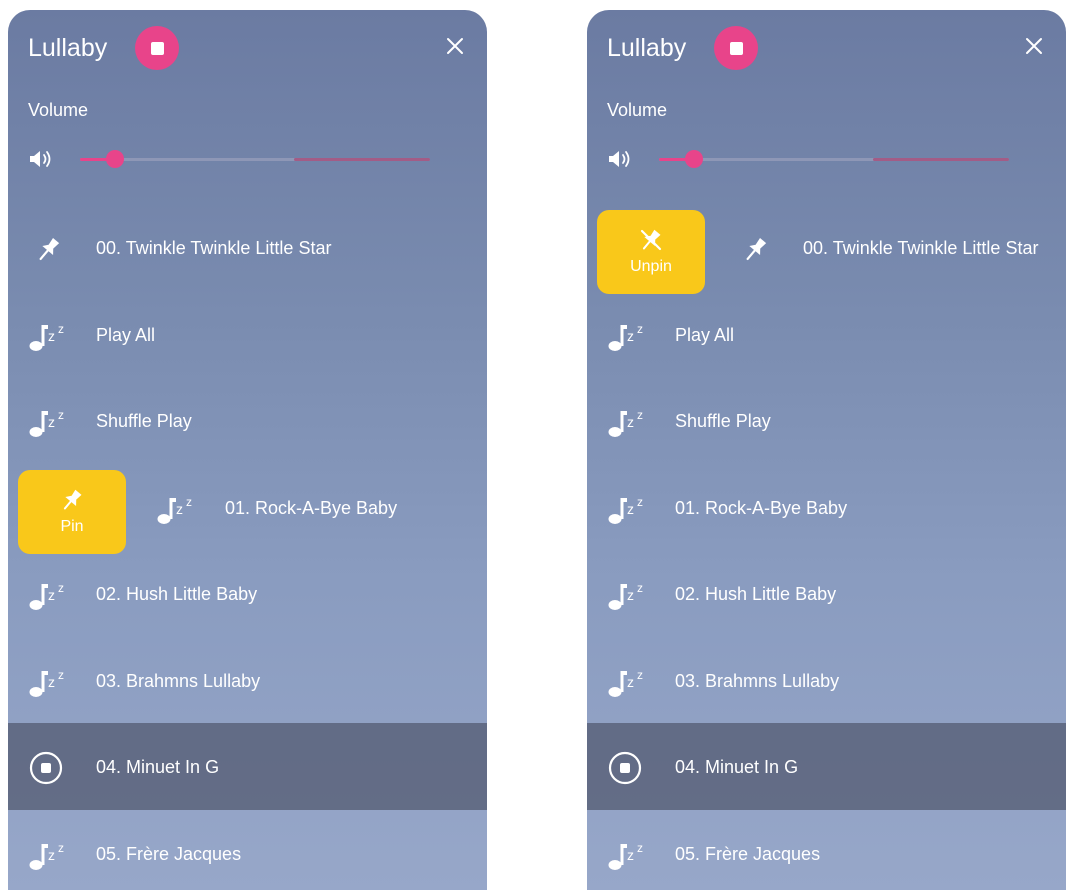  I want to click on song-row: 00. Twinkle Twinkle Little Star, so click(247, 247).